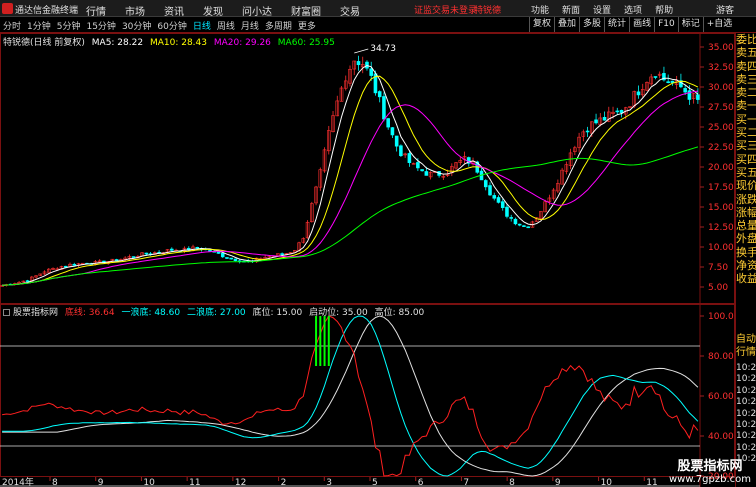 The image size is (756, 487). I want to click on price-axis-label: 30.00, so click(721, 88).